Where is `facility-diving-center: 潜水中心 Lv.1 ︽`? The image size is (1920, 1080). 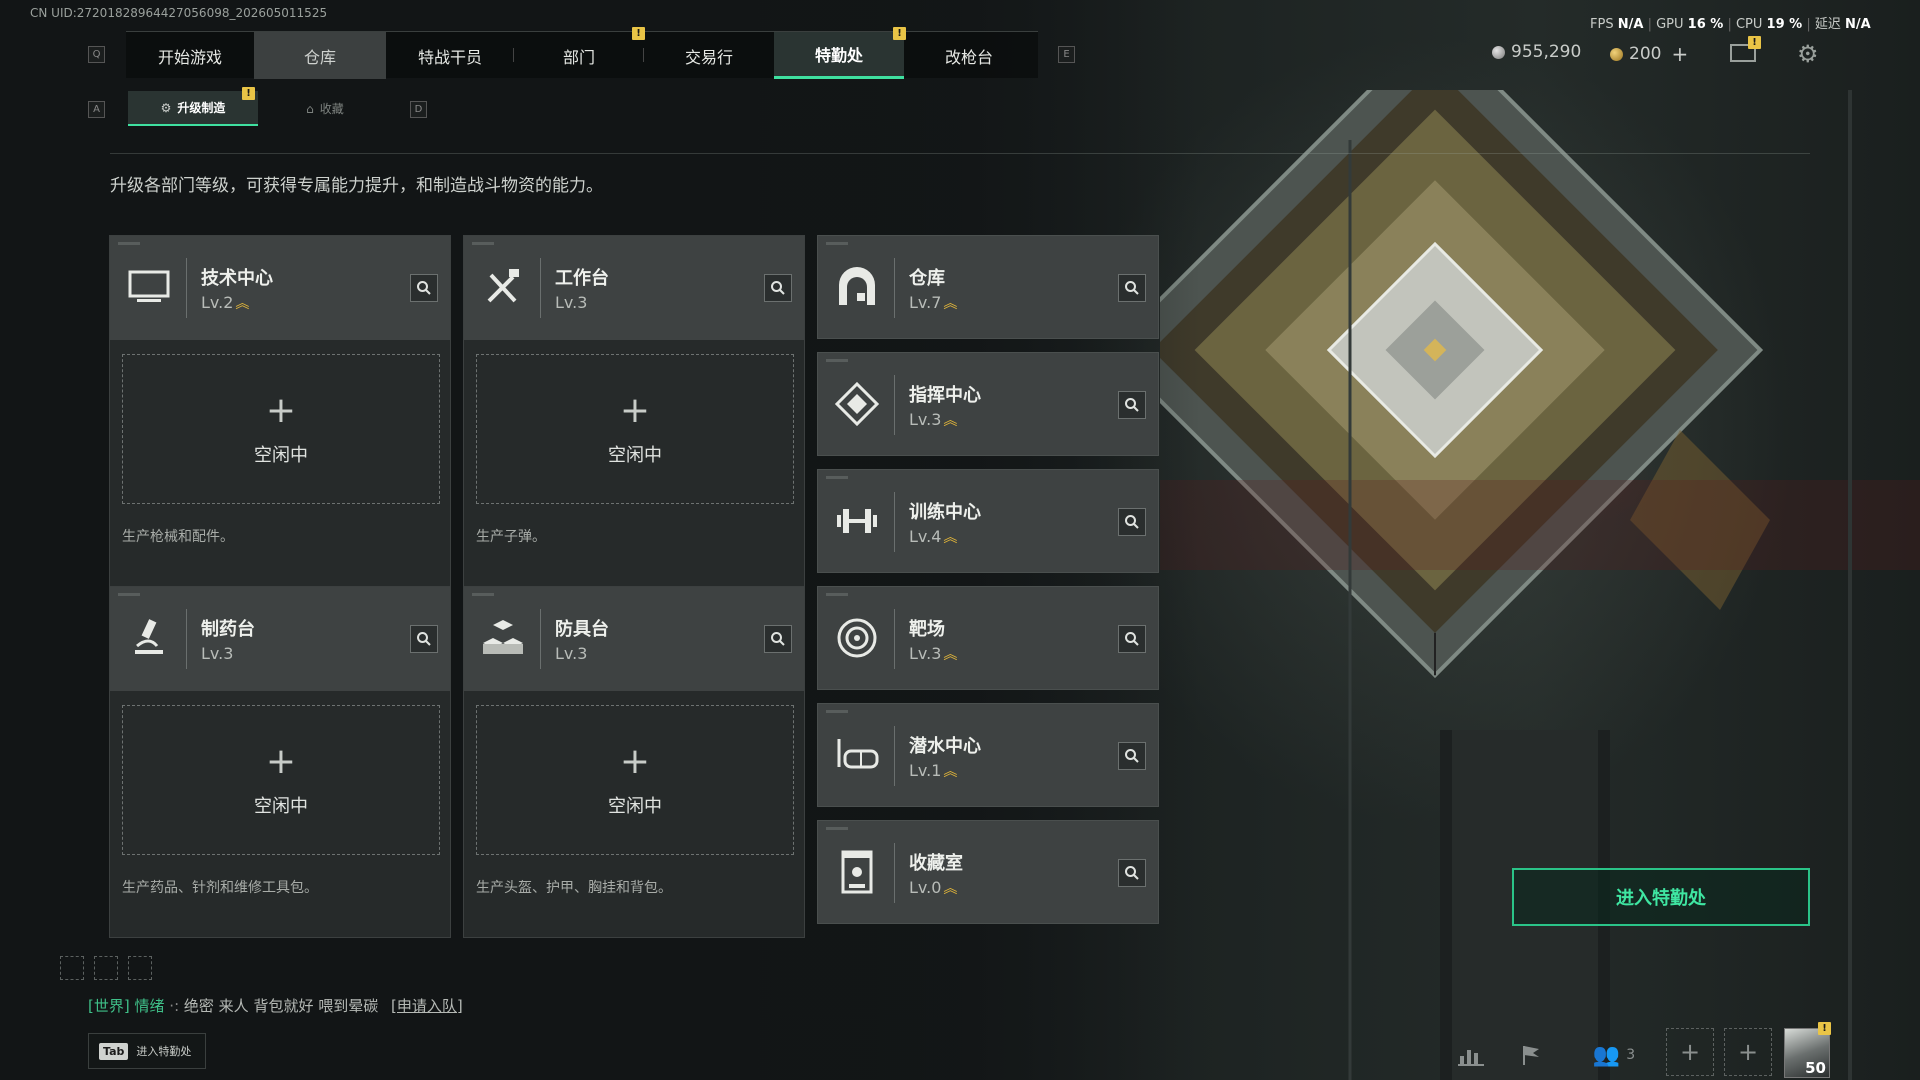 facility-diving-center: 潜水中心 Lv.1 ︽ is located at coordinates (988, 755).